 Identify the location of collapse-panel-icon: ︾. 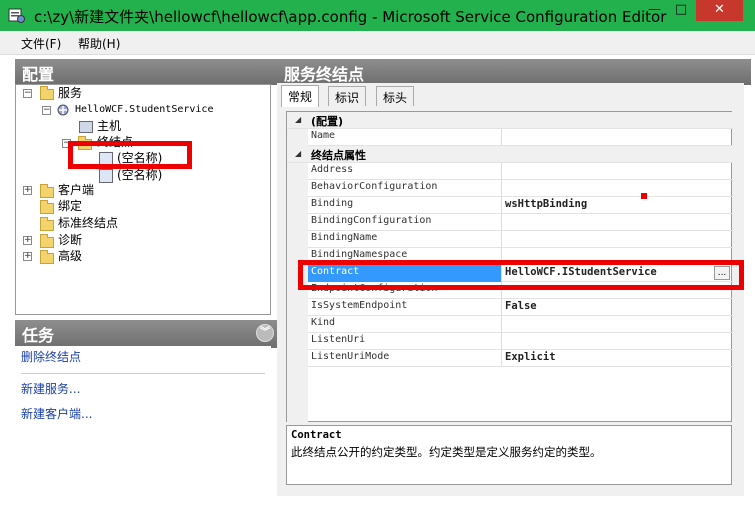
(265, 333).